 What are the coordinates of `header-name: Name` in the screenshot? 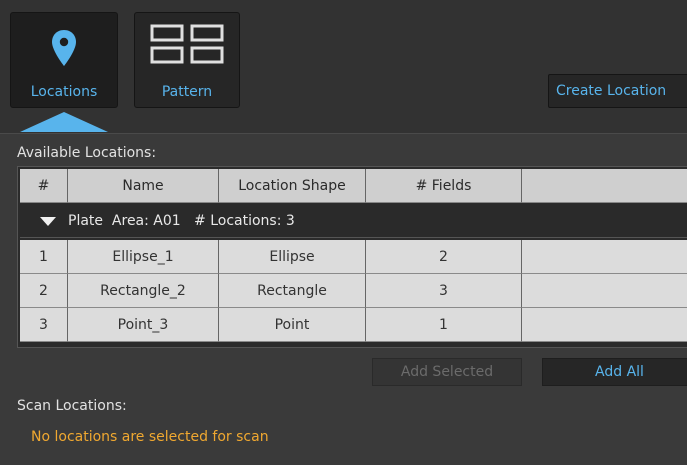 It's located at (143, 186).